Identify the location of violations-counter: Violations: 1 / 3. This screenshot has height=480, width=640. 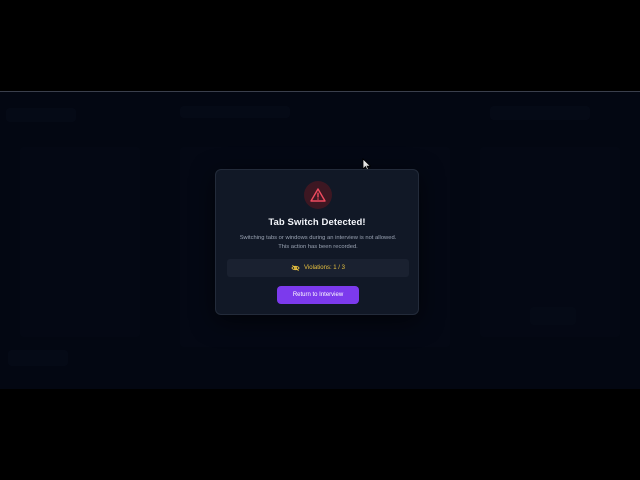
(318, 268).